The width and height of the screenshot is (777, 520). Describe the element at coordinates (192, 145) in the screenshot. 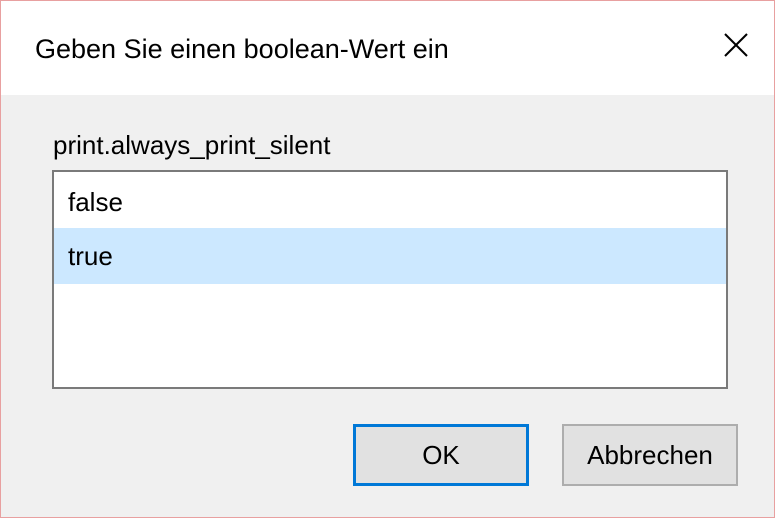

I see `preference-name-label: print.always_print_silent` at that location.